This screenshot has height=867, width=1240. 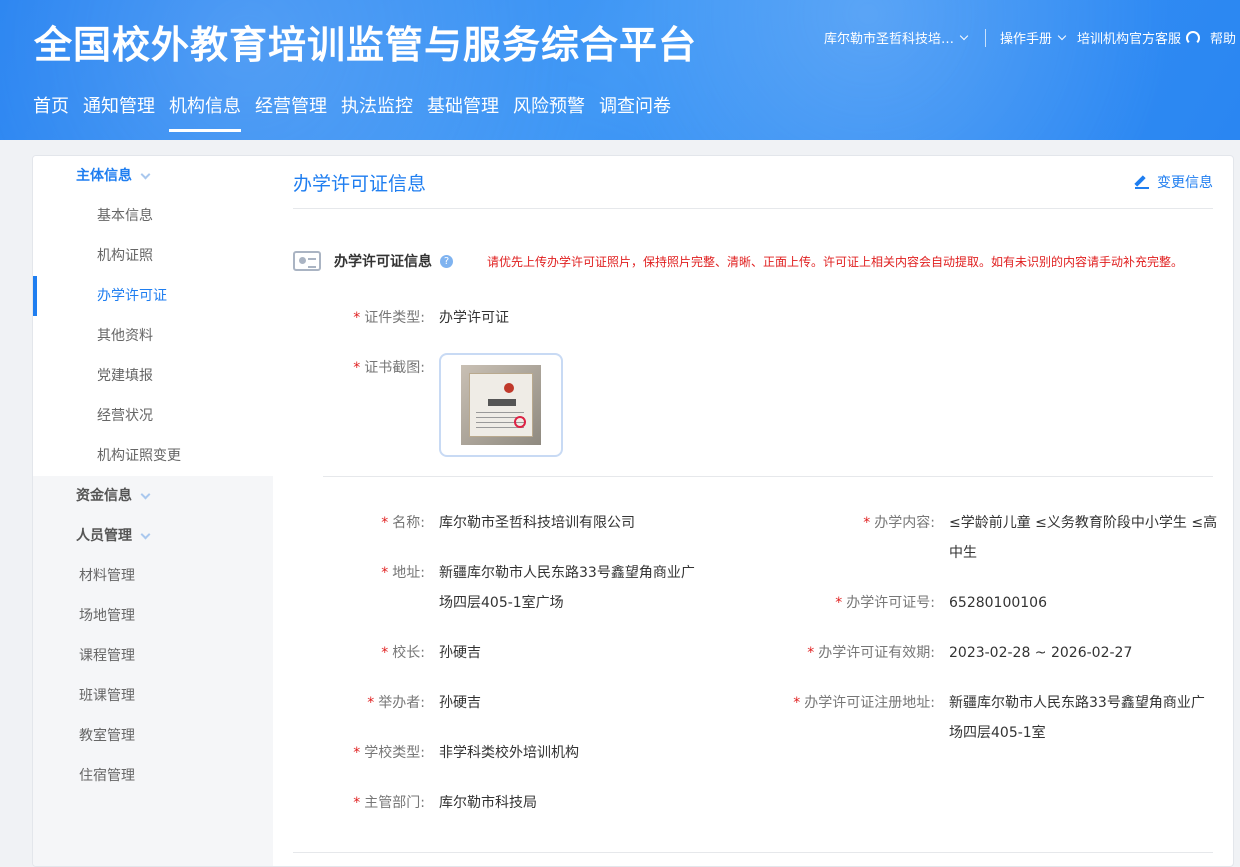 I want to click on help-label: 帮助, so click(x=1222, y=39).